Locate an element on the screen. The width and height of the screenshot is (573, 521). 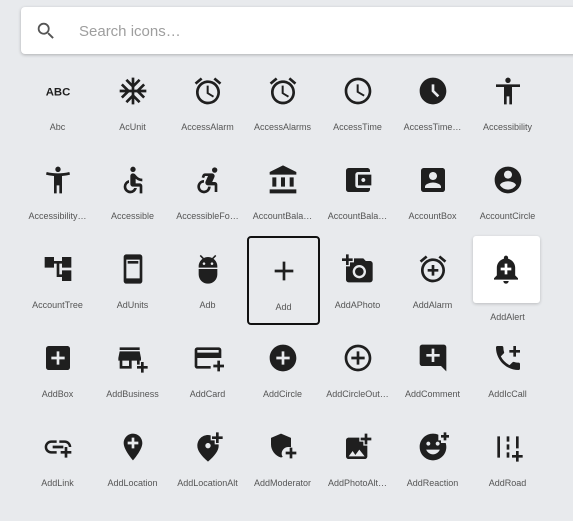
icon-tile: AddAlarm is located at coordinates (432, 278).